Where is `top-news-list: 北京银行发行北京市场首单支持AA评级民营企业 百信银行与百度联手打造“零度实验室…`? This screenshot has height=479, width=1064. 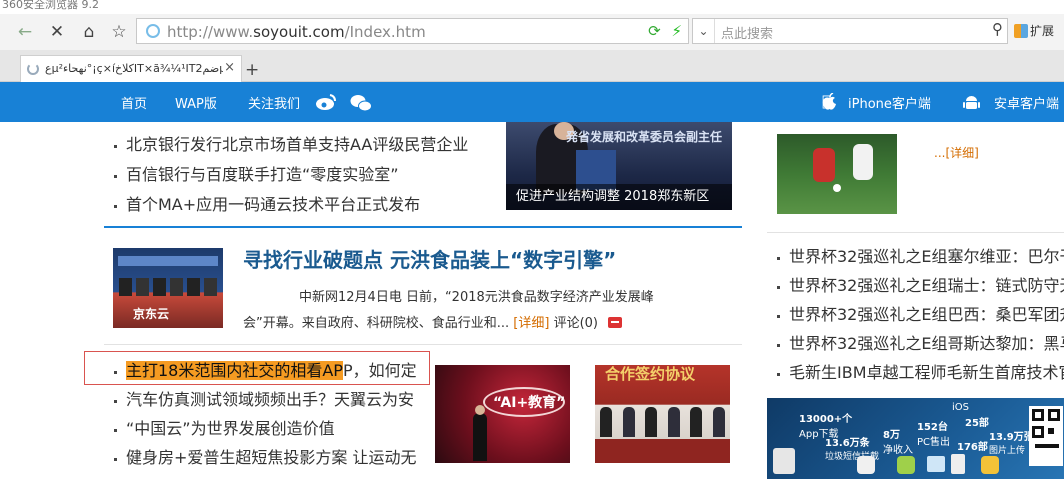 top-news-list: 北京银行发行北京市场首单支持AA评级民营企业 百信银行与百度联手打造“零度实验室… is located at coordinates (291, 175).